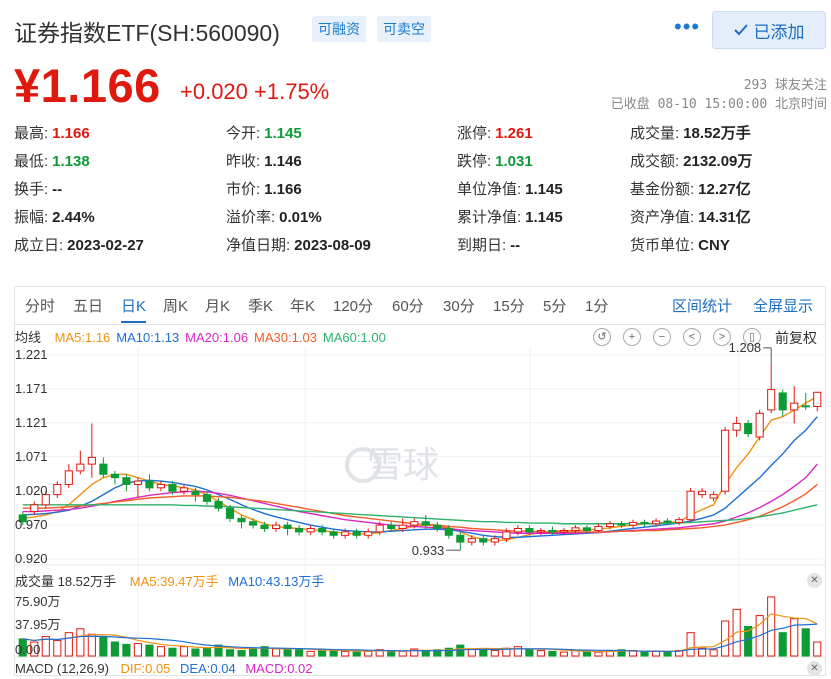 This screenshot has height=679, width=831. What do you see at coordinates (428, 550) in the screenshot?
I see `low-marker-label: 0.933` at bounding box center [428, 550].